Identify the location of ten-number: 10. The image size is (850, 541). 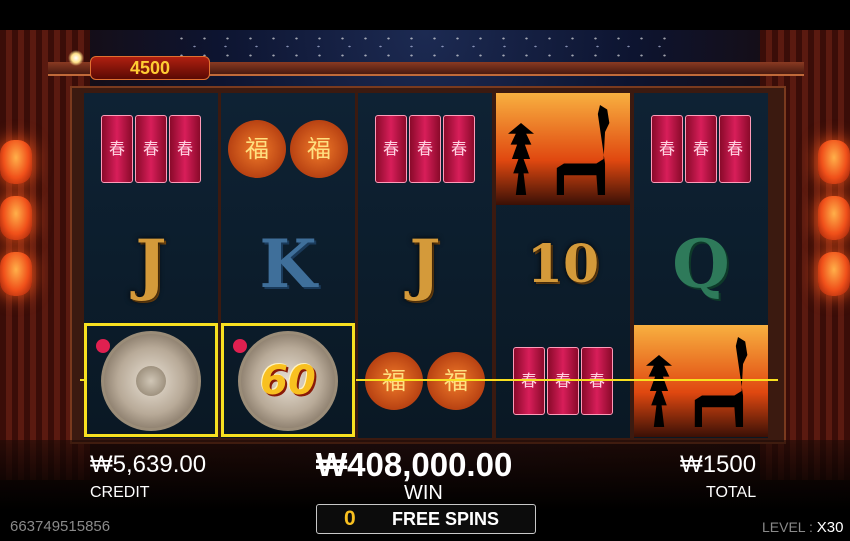
(563, 264).